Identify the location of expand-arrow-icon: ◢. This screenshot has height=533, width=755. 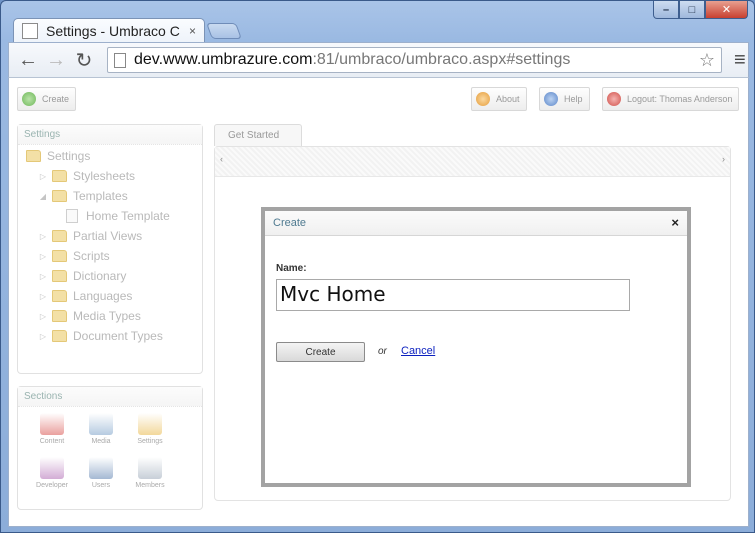
(43, 196).